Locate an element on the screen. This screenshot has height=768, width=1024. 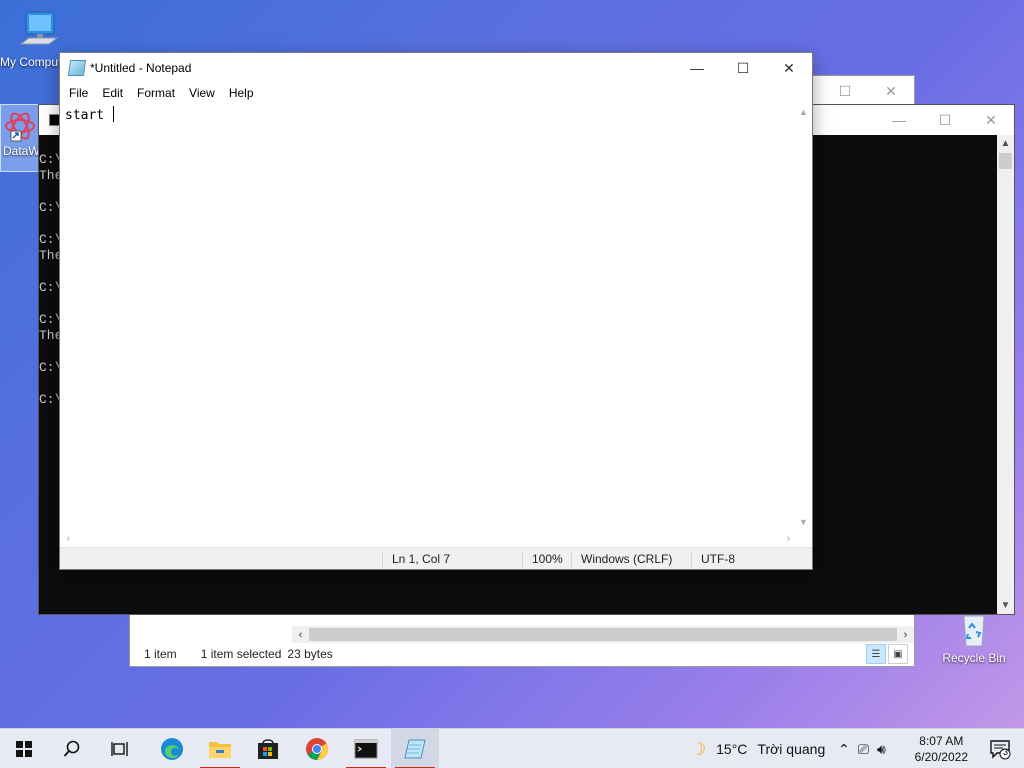
menu-view: View is located at coordinates (202, 93).